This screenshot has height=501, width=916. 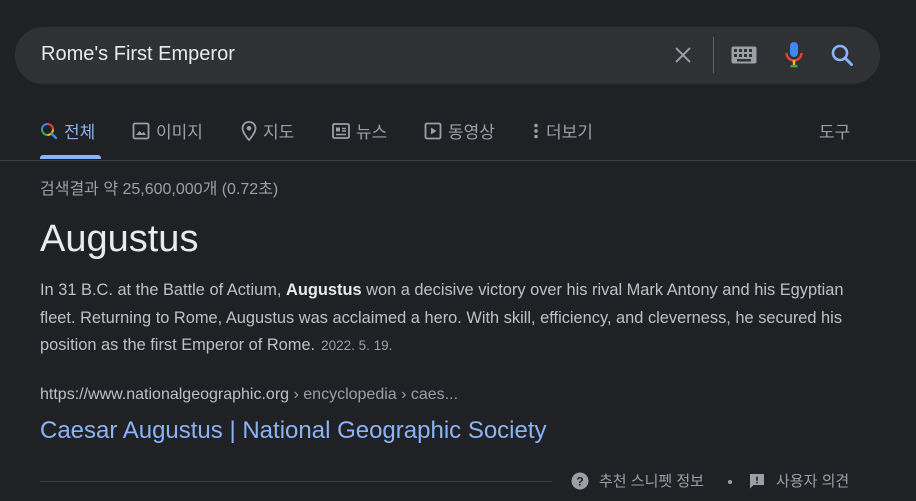 I want to click on tab-maps: 지도, so click(x=267, y=130).